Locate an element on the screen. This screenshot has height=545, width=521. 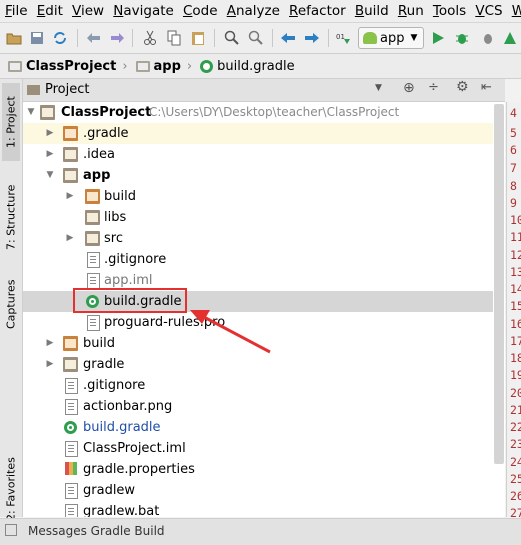
image-file-icon is located at coordinates (71, 407).